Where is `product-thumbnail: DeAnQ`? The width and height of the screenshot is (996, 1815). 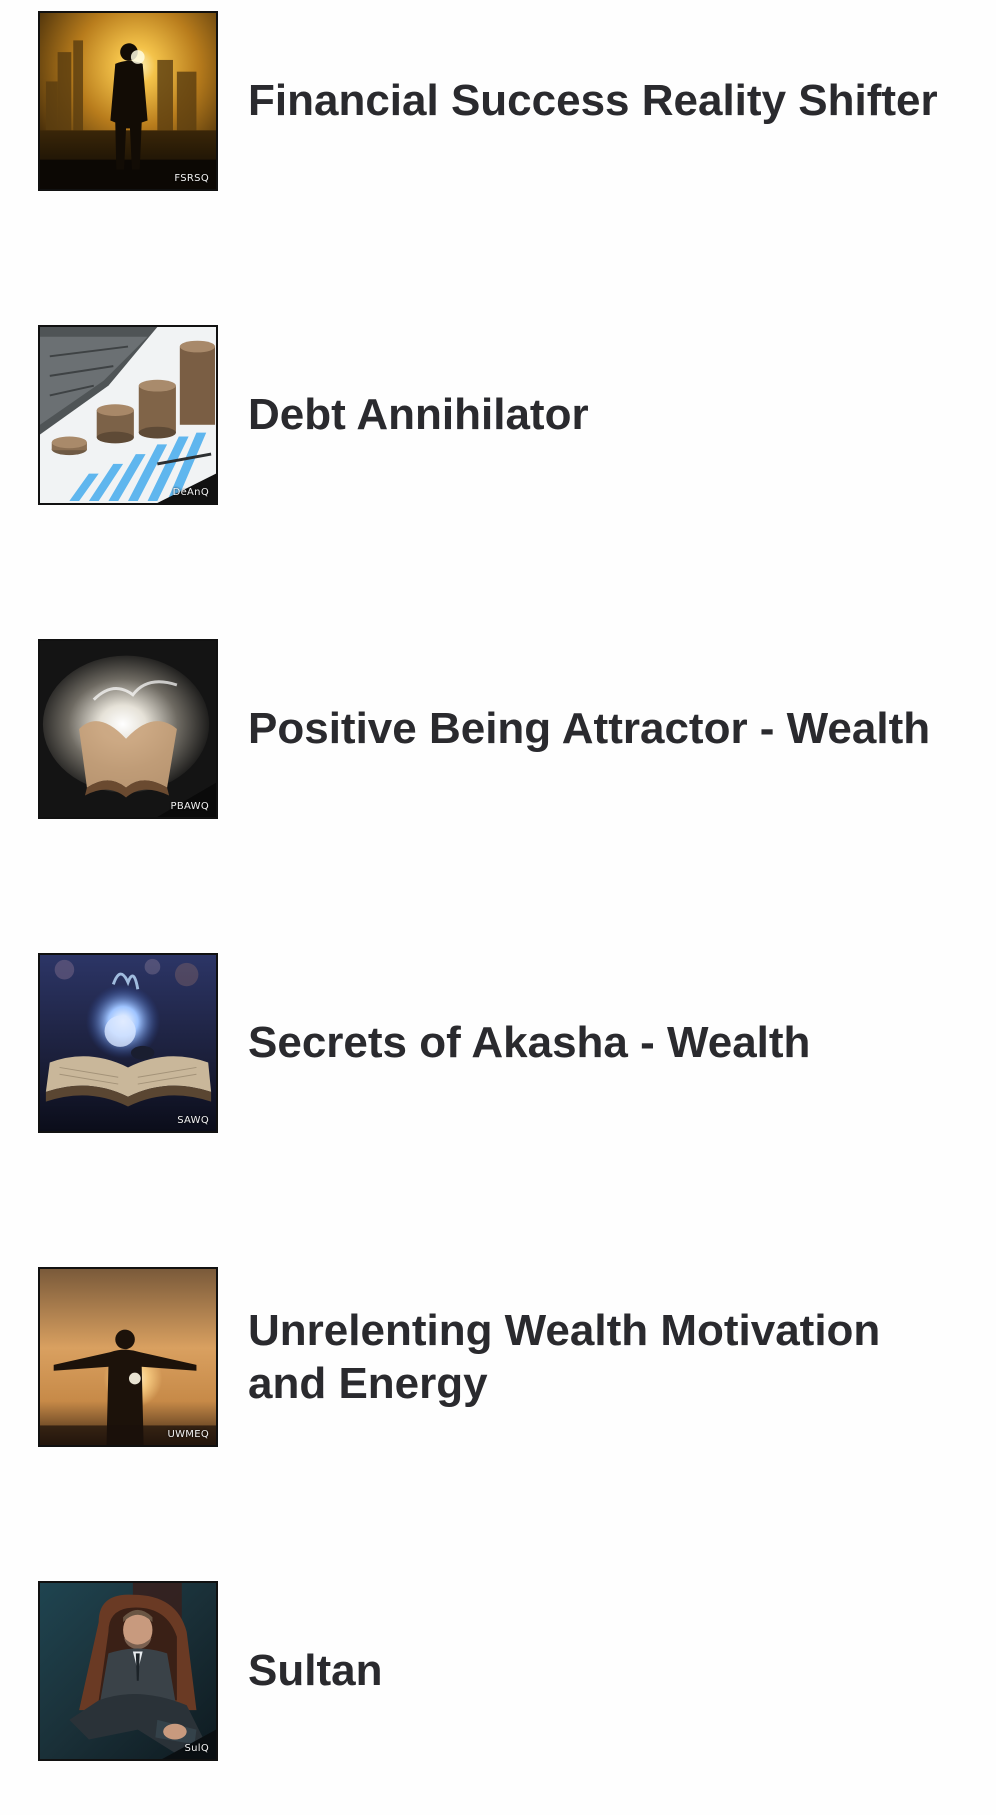
product-thumbnail: DeAnQ is located at coordinates (128, 414).